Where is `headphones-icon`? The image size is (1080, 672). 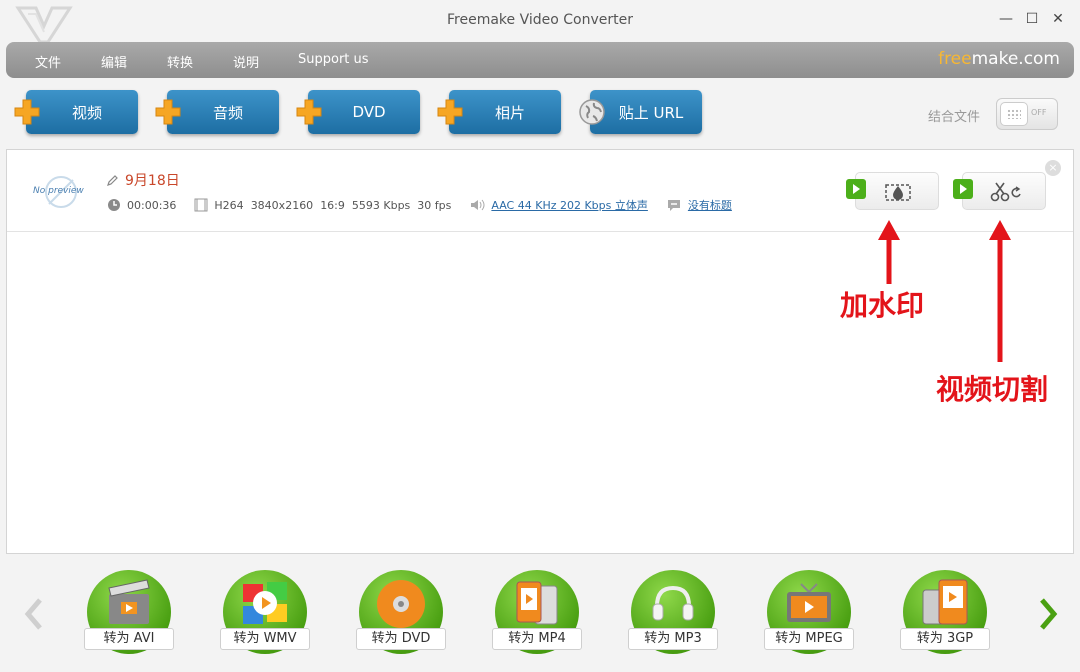
headphones-icon is located at coordinates (673, 603).